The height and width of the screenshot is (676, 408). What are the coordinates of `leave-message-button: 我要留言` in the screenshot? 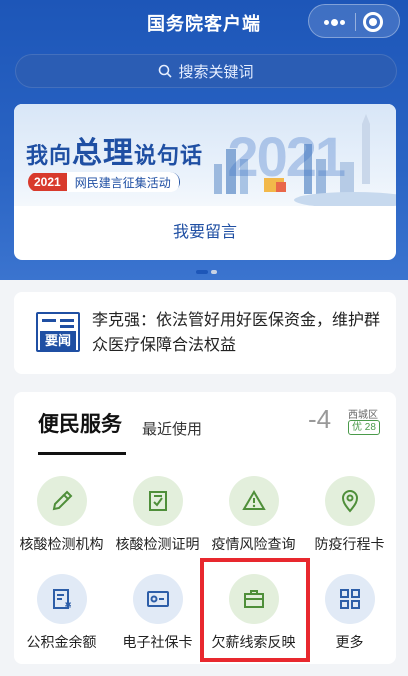 It's located at (205, 233).